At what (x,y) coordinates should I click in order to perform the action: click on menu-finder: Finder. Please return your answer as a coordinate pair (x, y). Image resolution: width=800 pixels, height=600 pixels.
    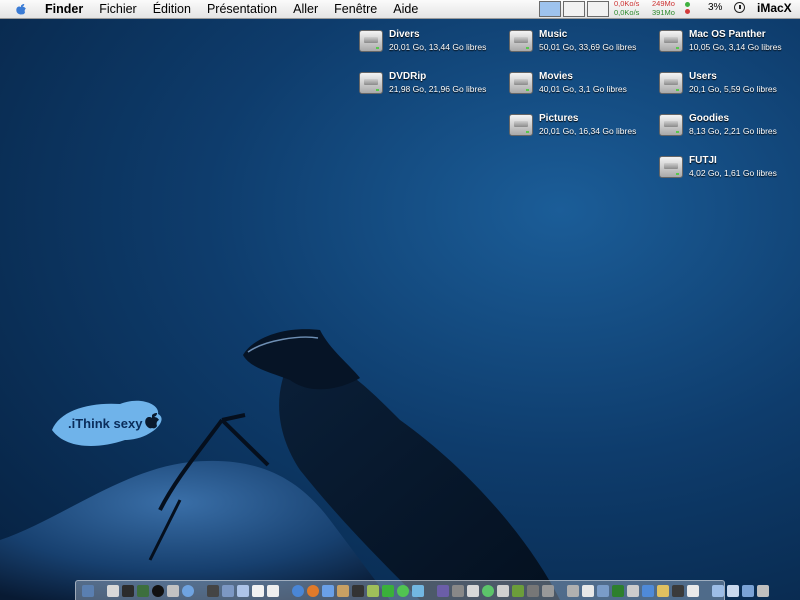
    Looking at the image, I should click on (64, 9).